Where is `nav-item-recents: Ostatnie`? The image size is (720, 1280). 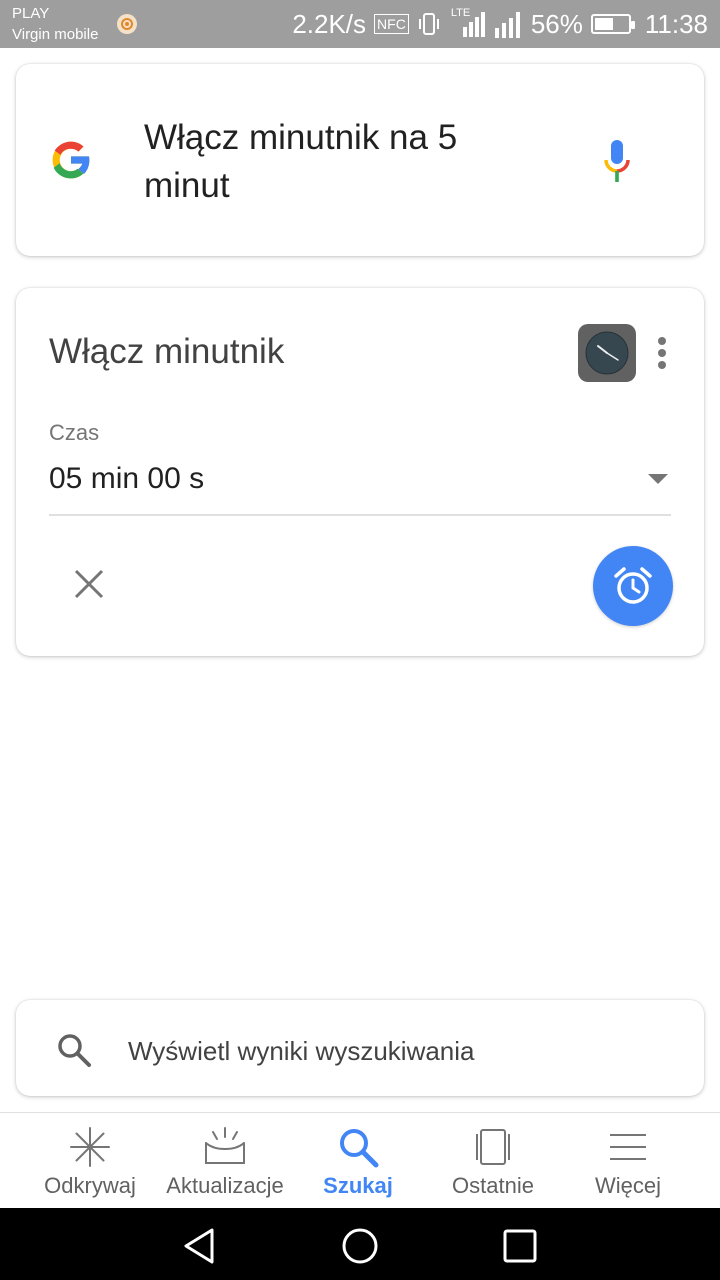
nav-item-recents: Ostatnie is located at coordinates (493, 1161).